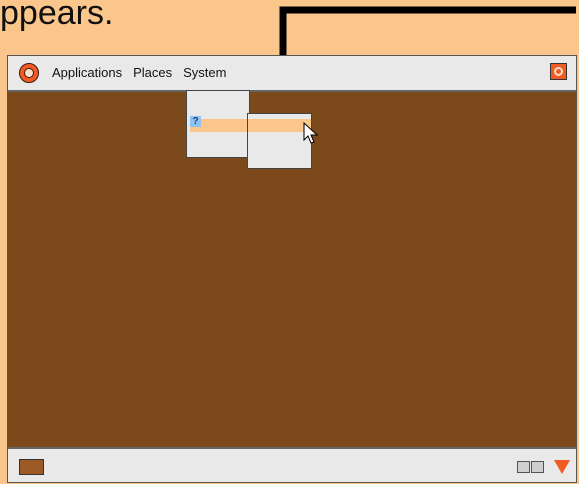 This screenshot has height=484, width=579. Describe the element at coordinates (292, 74) in the screenshot. I see `top-panel: Applications Places System` at that location.